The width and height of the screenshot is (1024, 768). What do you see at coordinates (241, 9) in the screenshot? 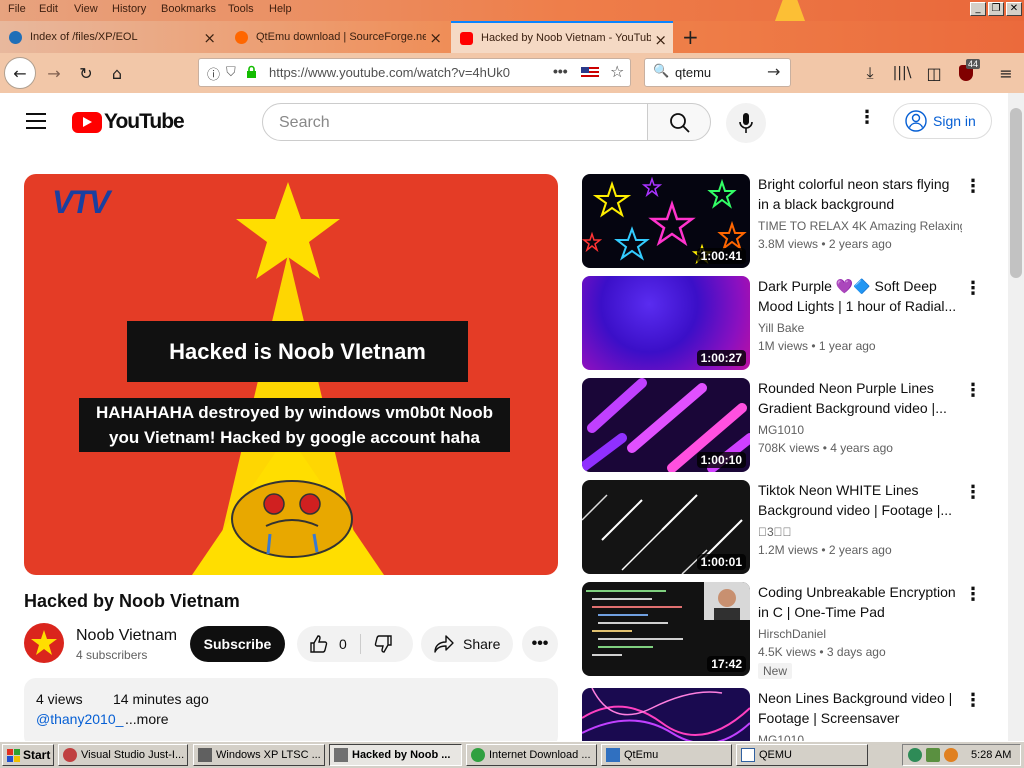
I see `menu-tools: Tools` at bounding box center [241, 9].